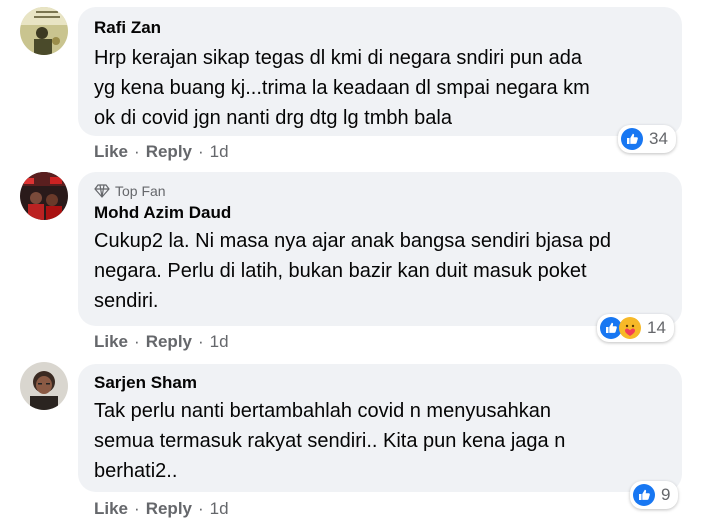  What do you see at coordinates (381, 383) in the screenshot?
I see `comment-author: Sarjen Sham` at bounding box center [381, 383].